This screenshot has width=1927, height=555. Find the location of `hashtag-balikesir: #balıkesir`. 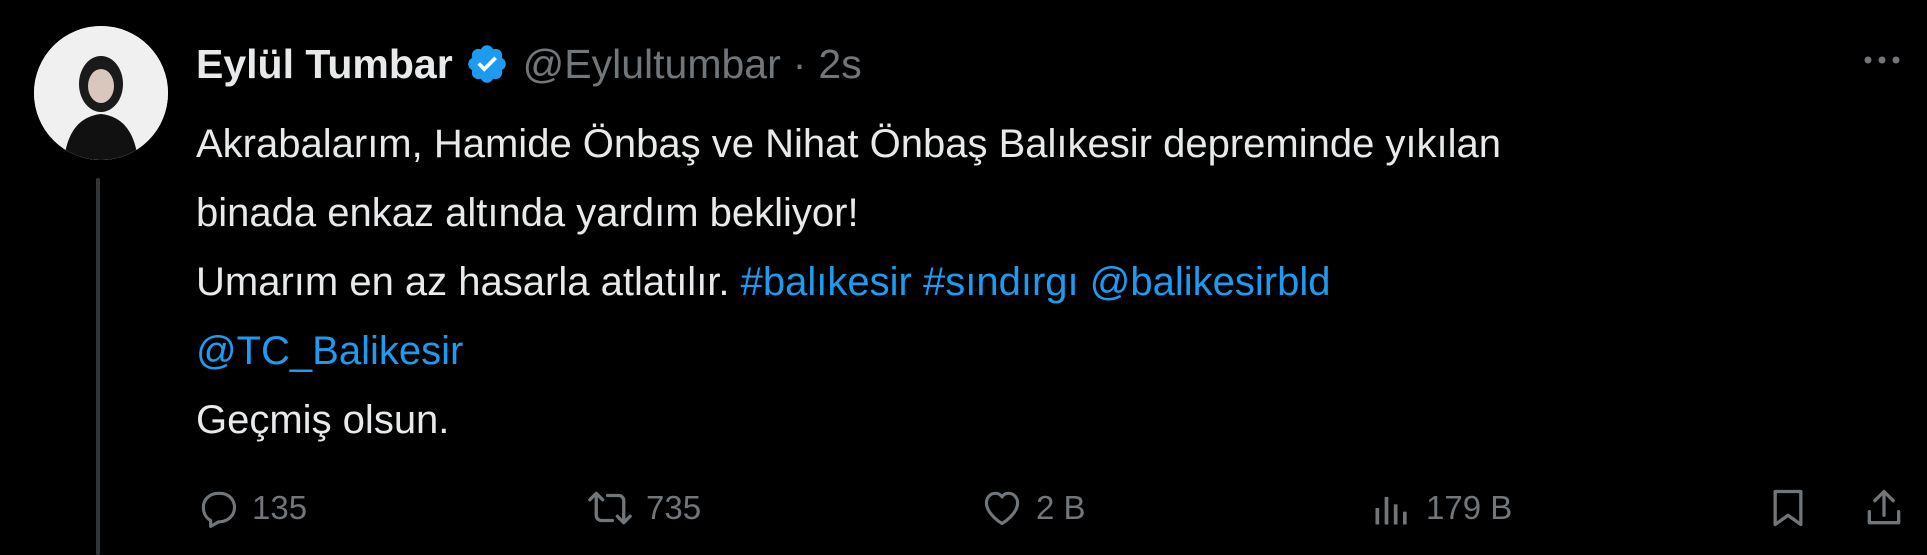

hashtag-balikesir: #balıkesir is located at coordinates (826, 282).